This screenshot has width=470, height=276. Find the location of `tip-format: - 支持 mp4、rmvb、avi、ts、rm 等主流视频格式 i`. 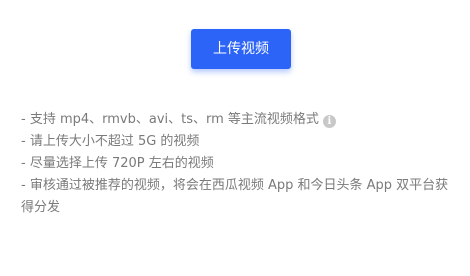

tip-format: - 支持 mp4、rmvb、avi、ts、rm 等主流视频格式 i is located at coordinates (241, 120).